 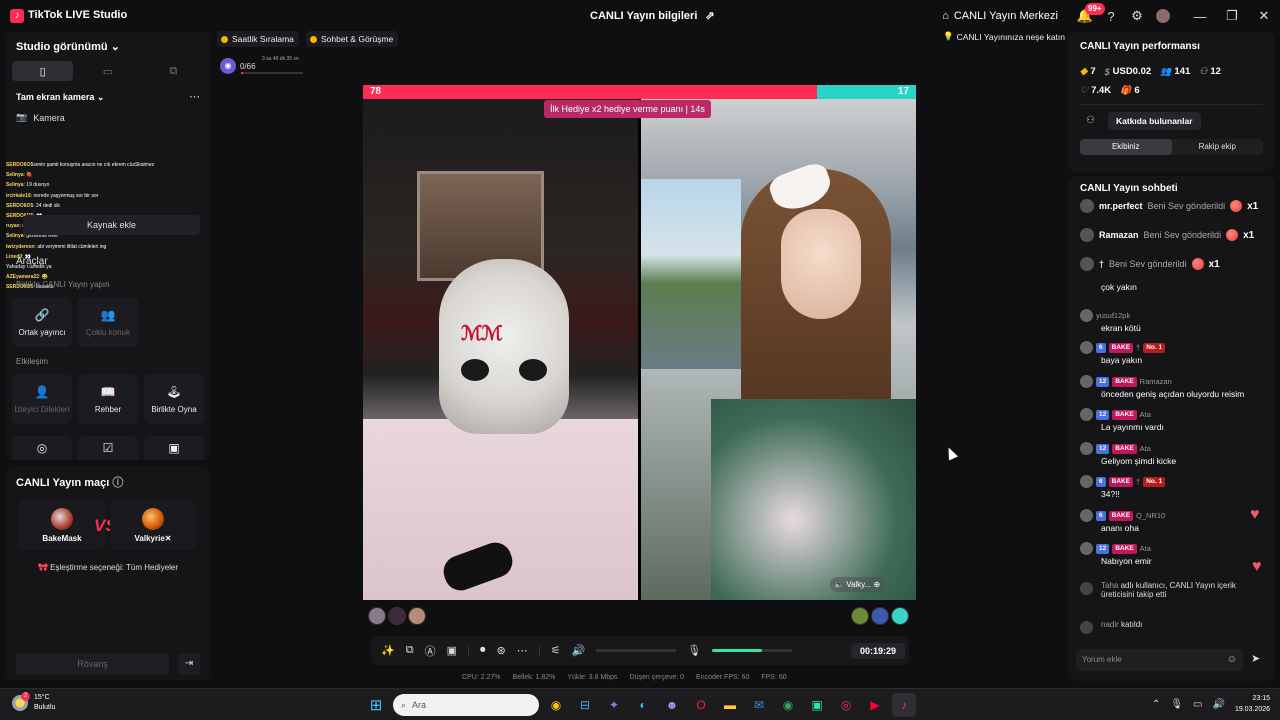 What do you see at coordinates (107, 71) in the screenshot?
I see `layout-landscape-tab: ▭` at bounding box center [107, 71].